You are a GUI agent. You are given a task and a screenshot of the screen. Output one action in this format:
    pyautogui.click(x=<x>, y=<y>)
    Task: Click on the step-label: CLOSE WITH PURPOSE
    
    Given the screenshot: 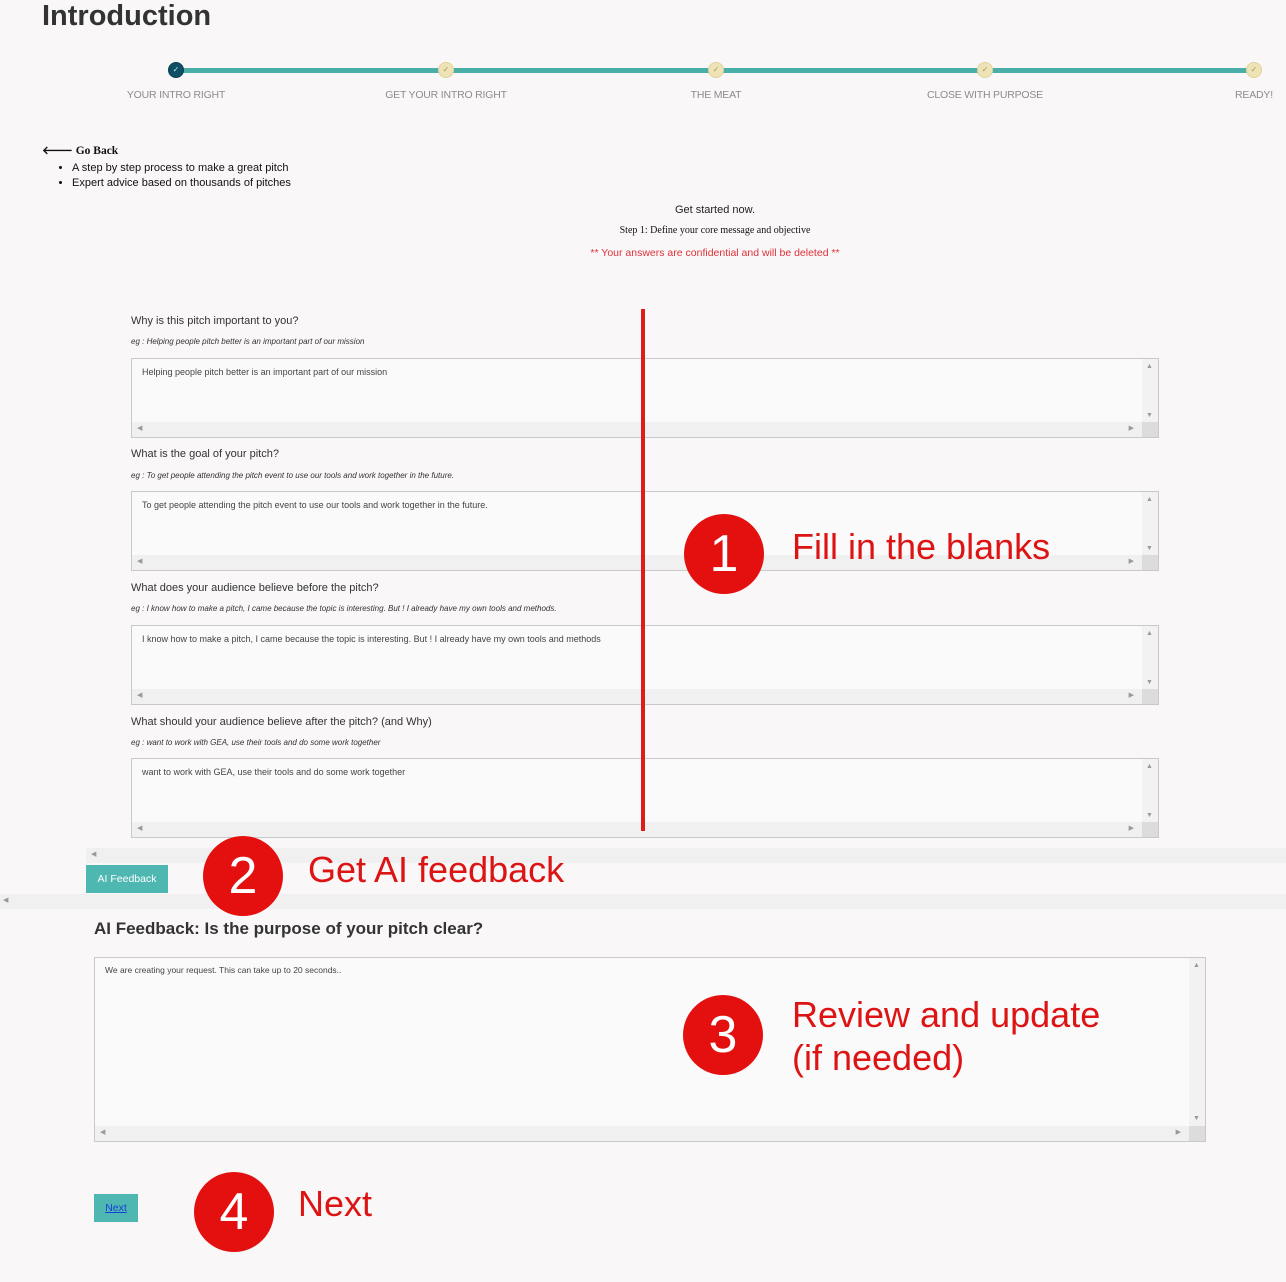 What is the action you would take?
    pyautogui.click(x=984, y=95)
    